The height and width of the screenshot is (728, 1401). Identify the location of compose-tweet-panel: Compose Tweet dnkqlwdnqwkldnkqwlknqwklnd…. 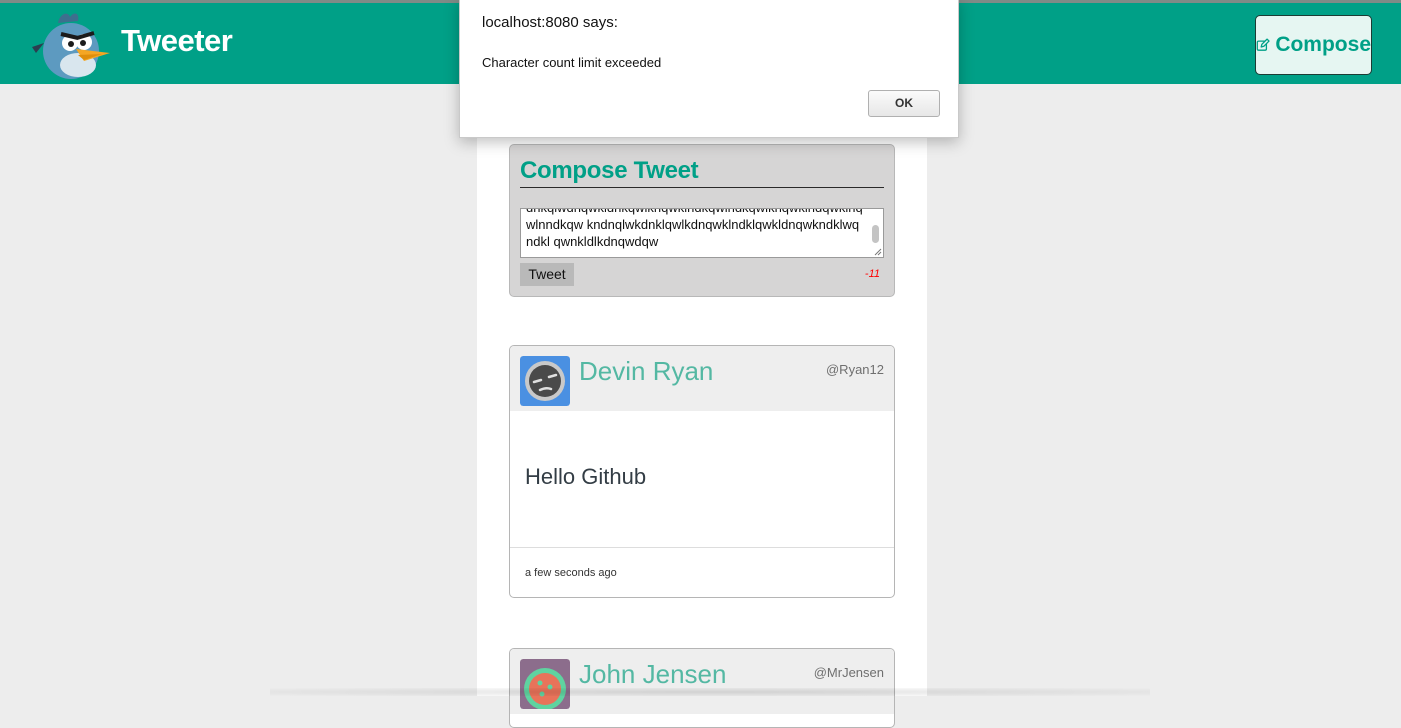
(702, 220).